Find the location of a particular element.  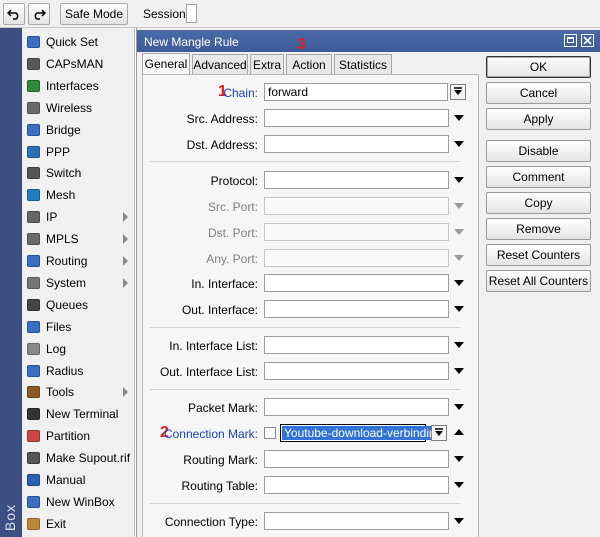

routing-mark-field is located at coordinates (356, 459).